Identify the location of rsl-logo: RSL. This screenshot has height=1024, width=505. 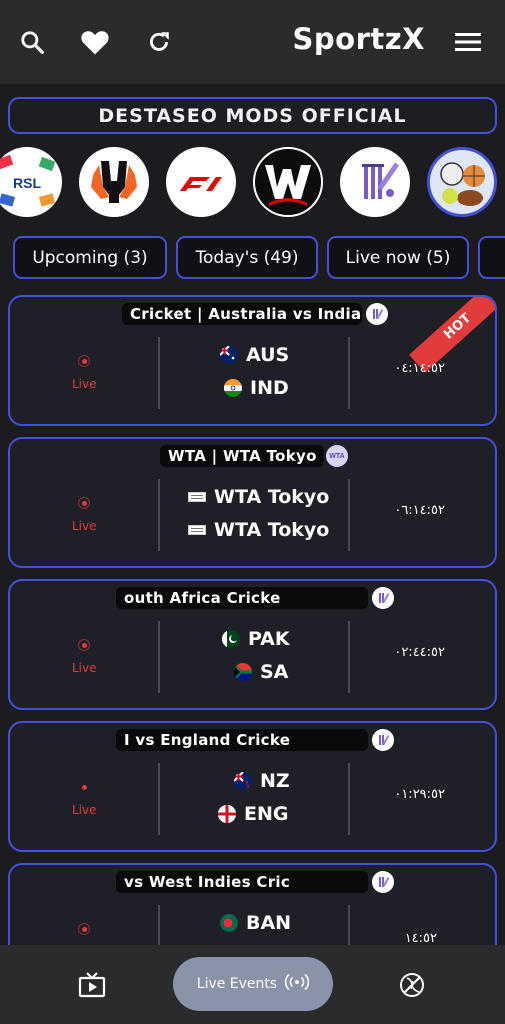
(28, 180).